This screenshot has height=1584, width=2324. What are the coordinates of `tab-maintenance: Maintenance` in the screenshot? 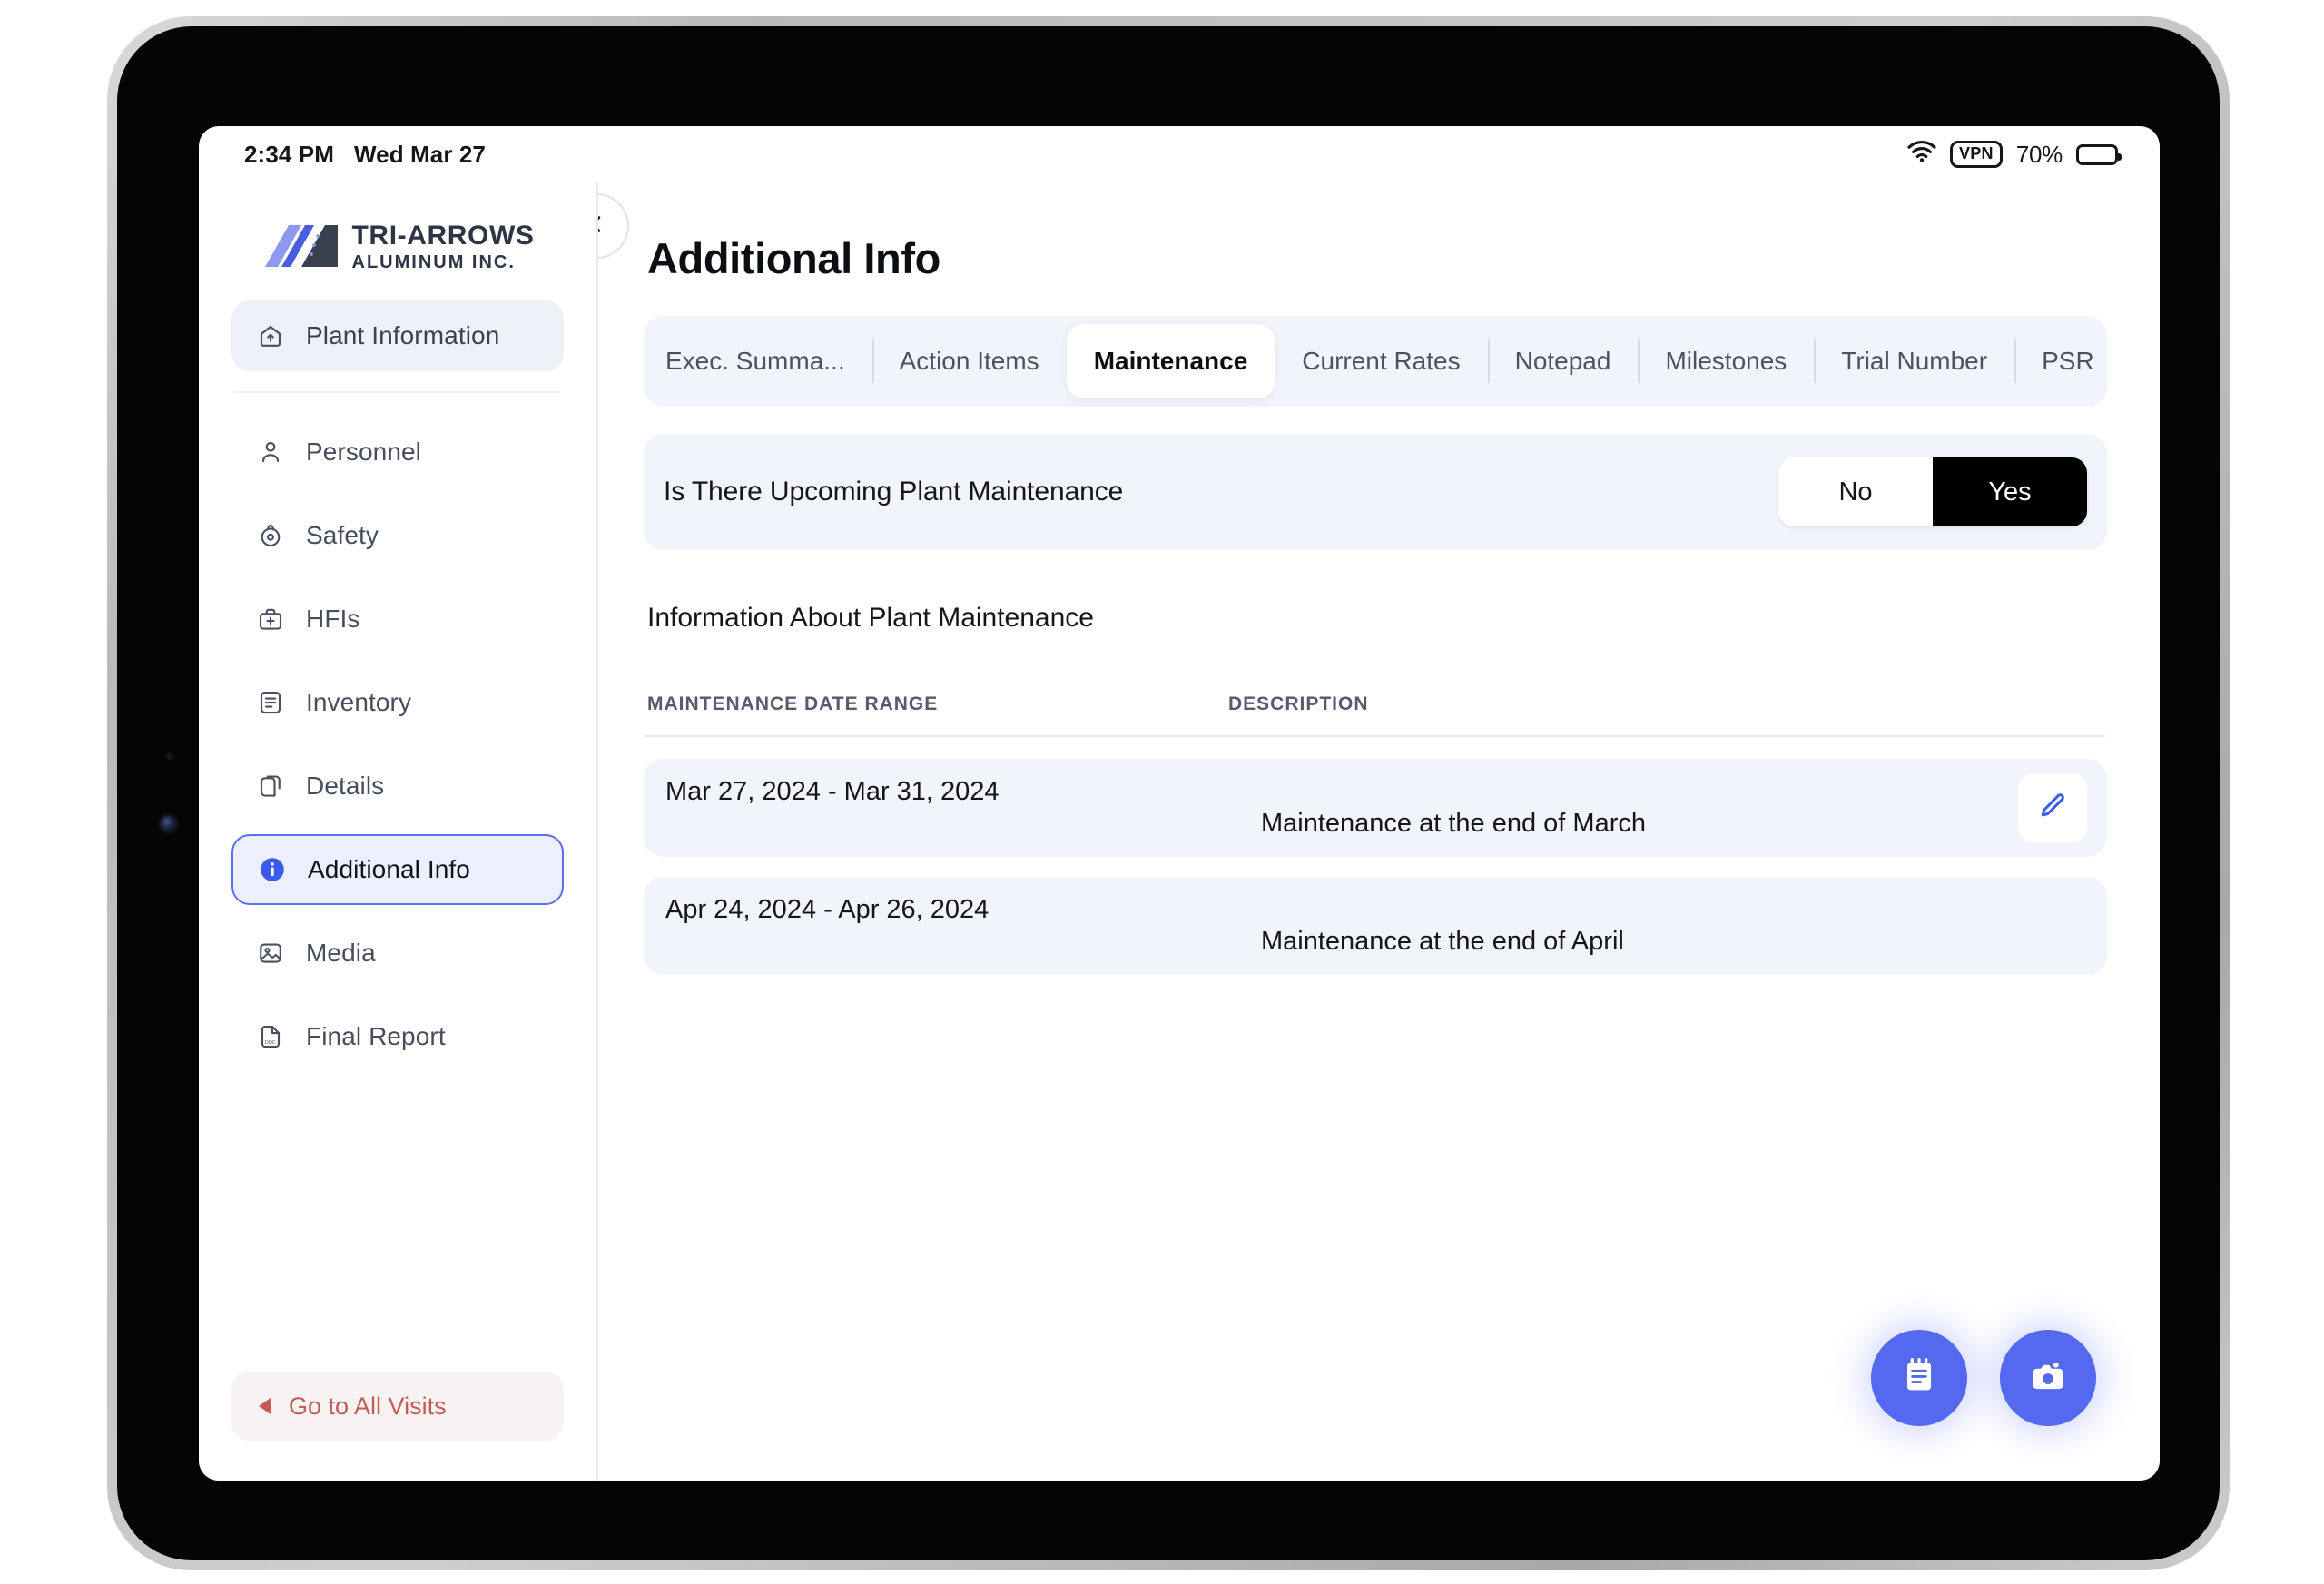 It's located at (1170, 361).